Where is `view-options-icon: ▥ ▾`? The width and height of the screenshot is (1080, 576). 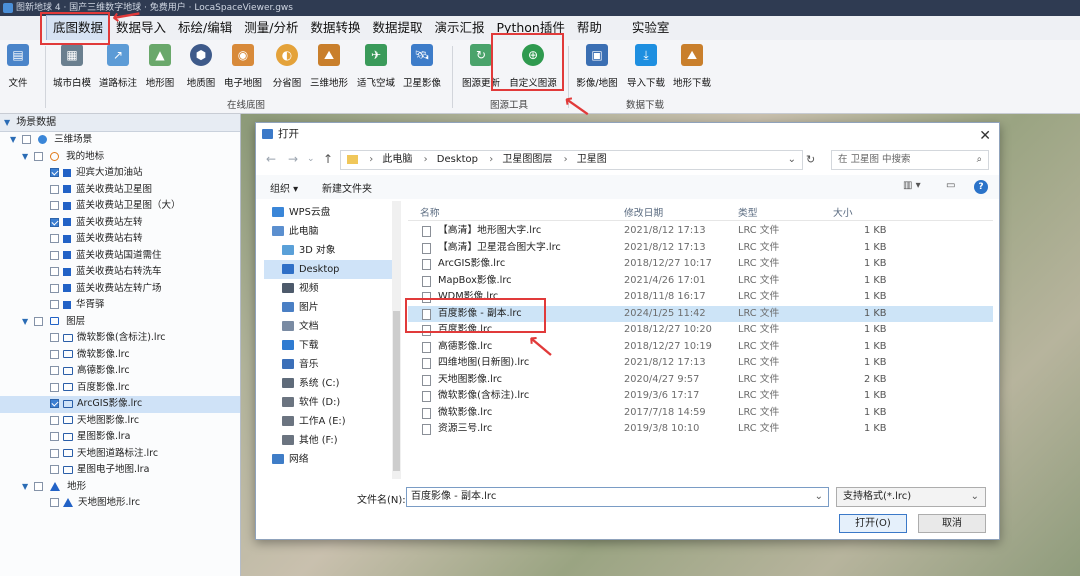 view-options-icon: ▥ ▾ is located at coordinates (912, 185).